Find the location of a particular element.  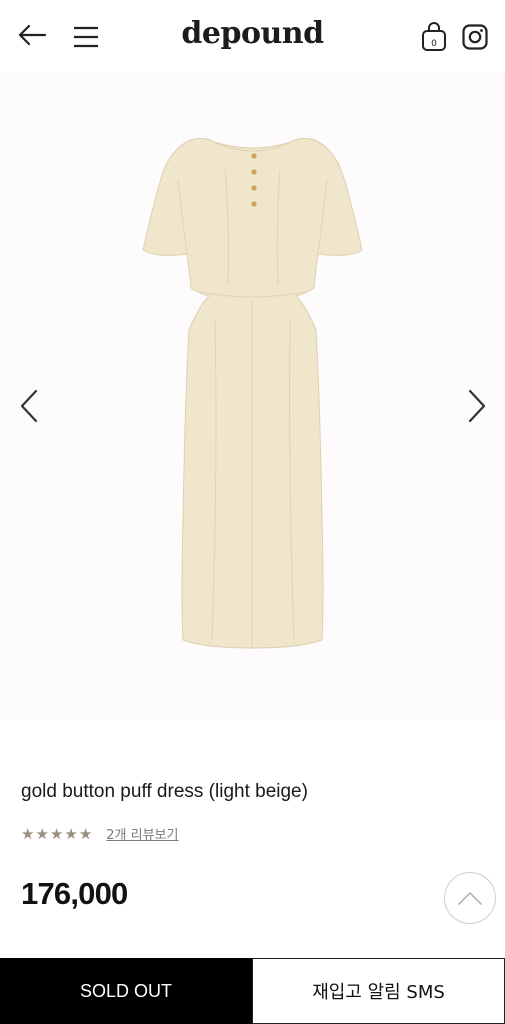

star-rating: ★ ★ ★ ★ ★ is located at coordinates (56, 834).